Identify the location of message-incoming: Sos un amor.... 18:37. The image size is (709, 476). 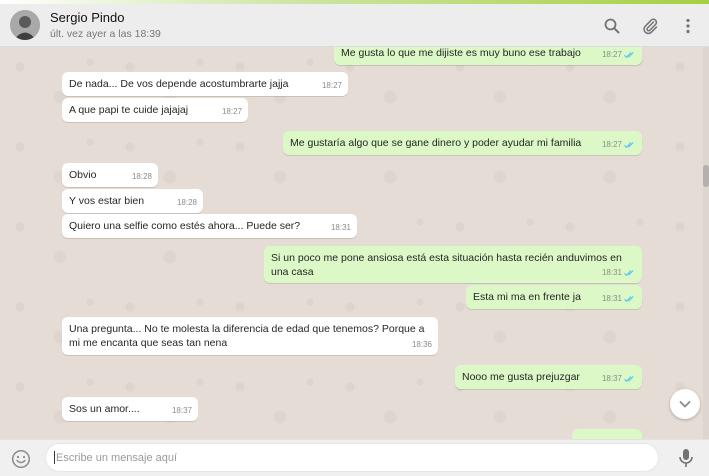
(130, 409).